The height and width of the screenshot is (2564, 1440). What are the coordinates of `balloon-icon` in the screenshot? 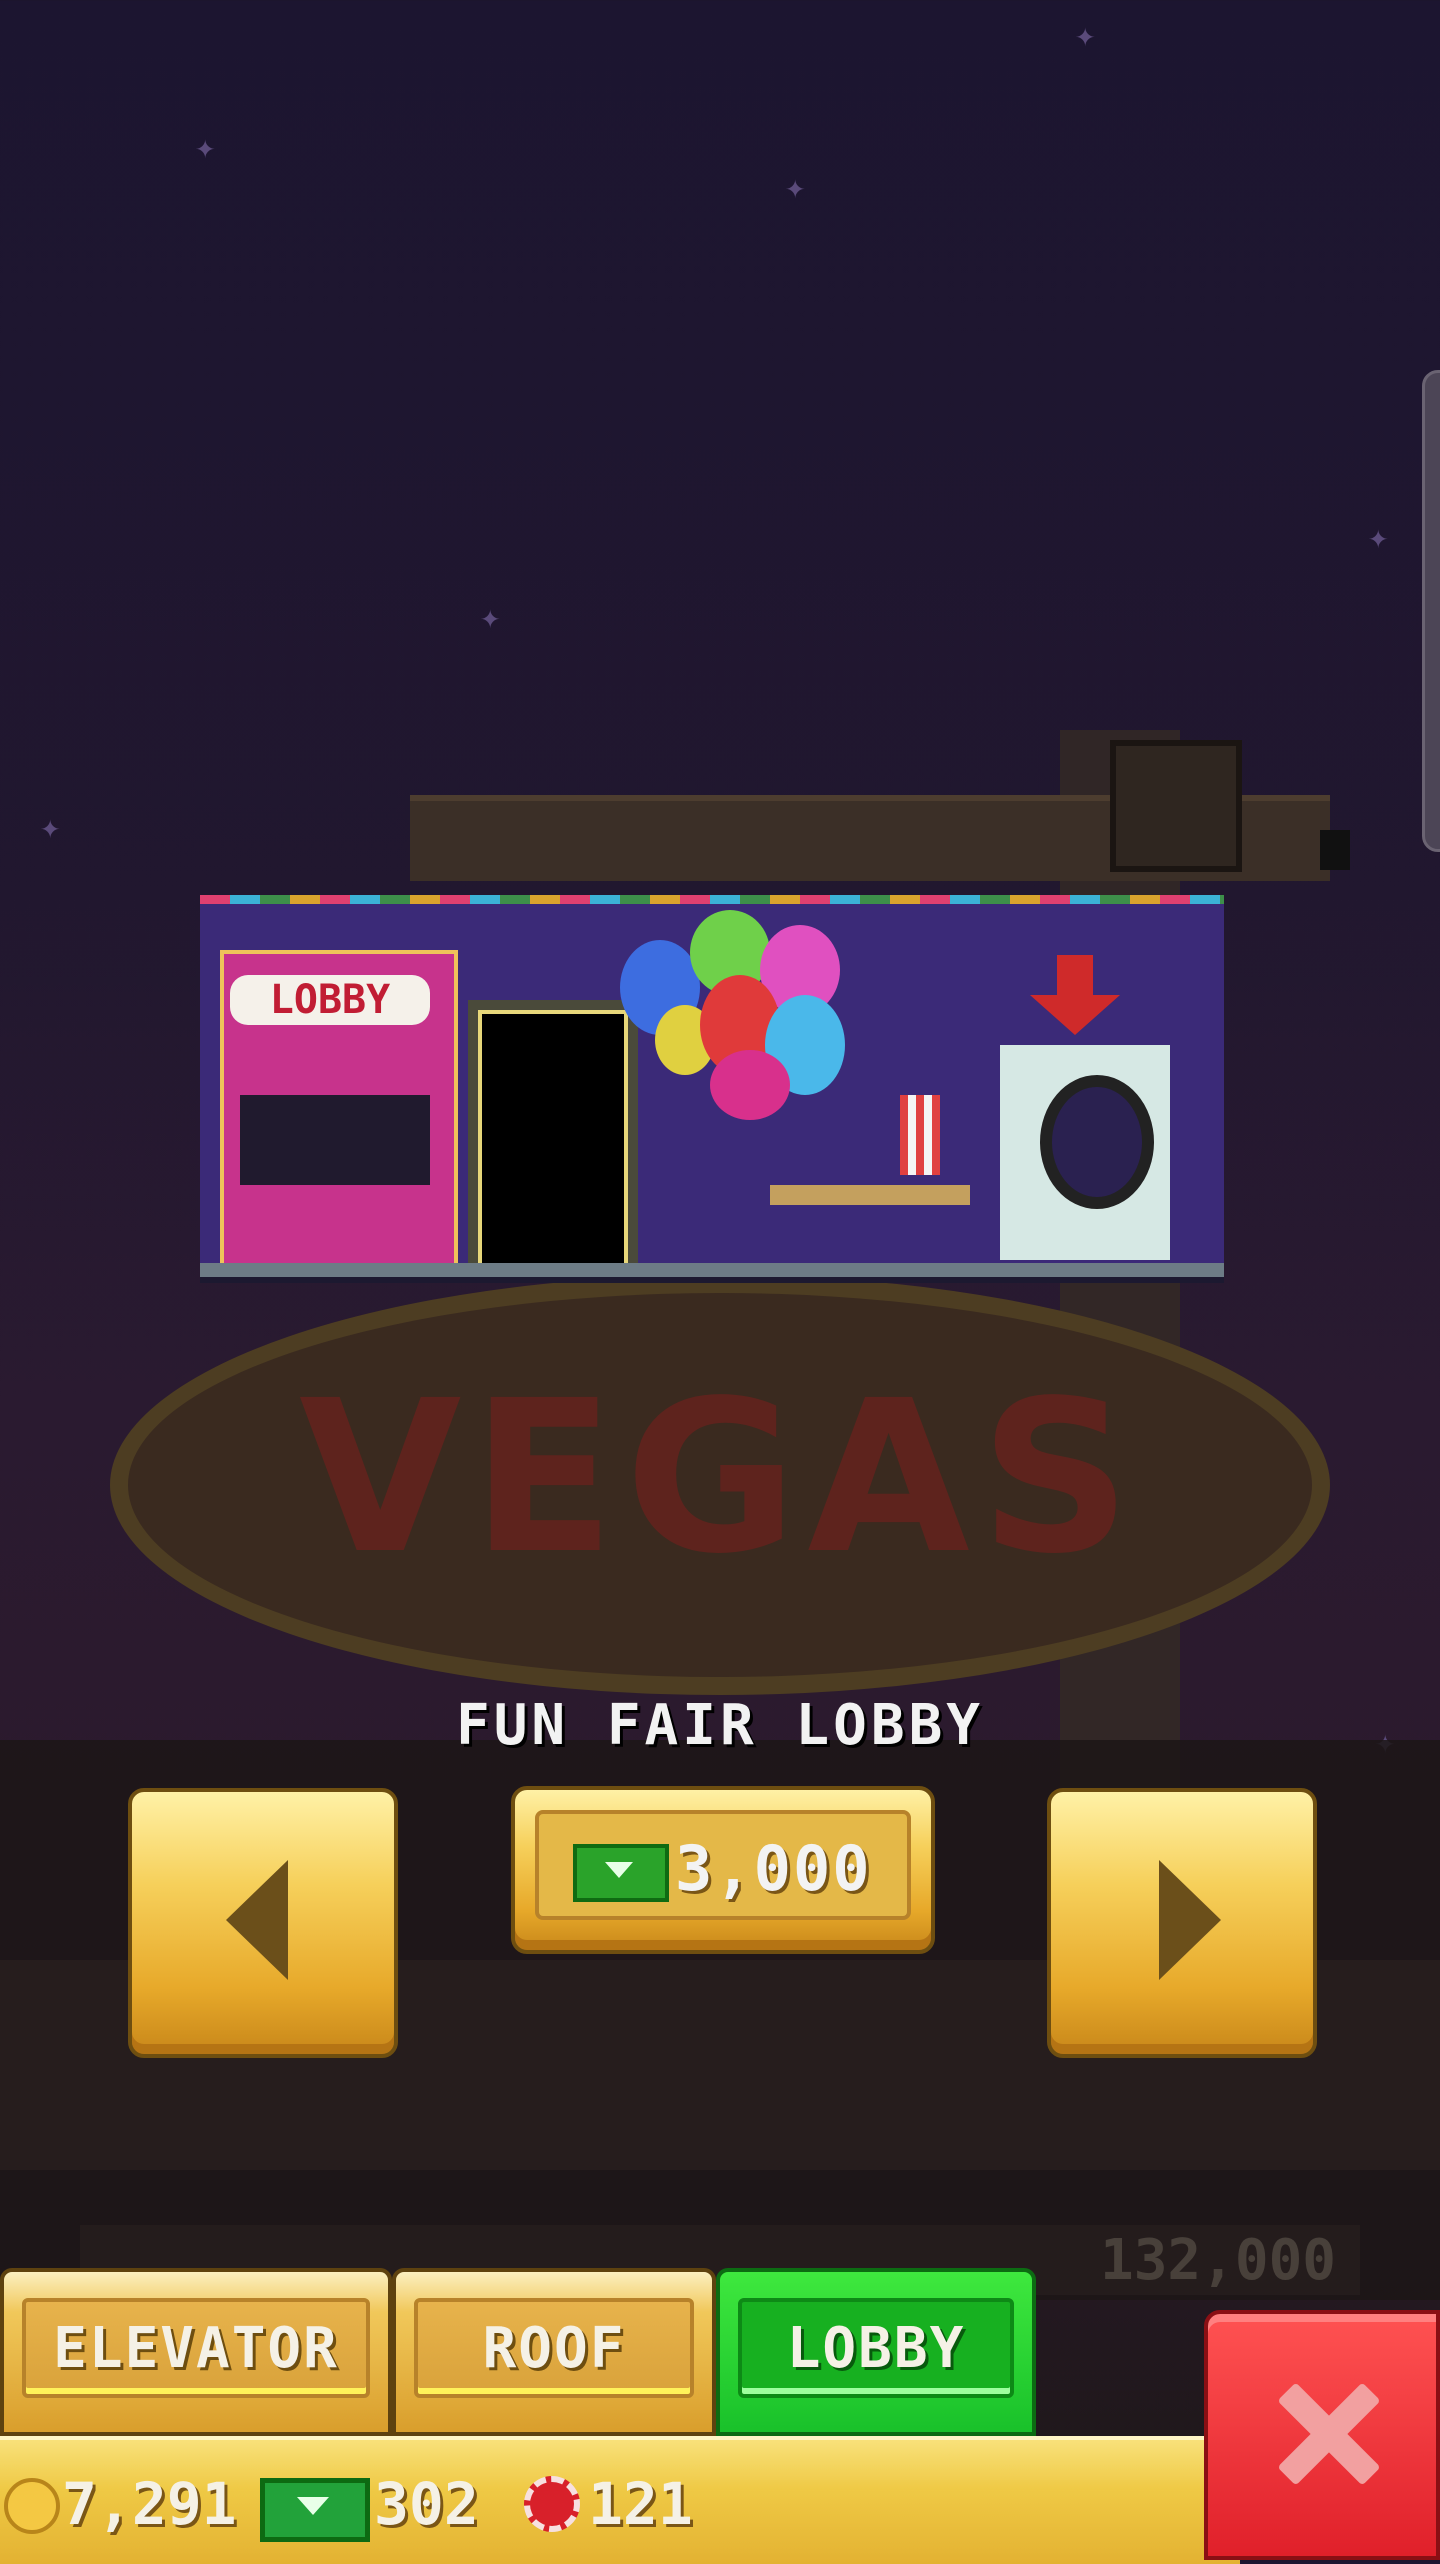 It's located at (750, 1085).